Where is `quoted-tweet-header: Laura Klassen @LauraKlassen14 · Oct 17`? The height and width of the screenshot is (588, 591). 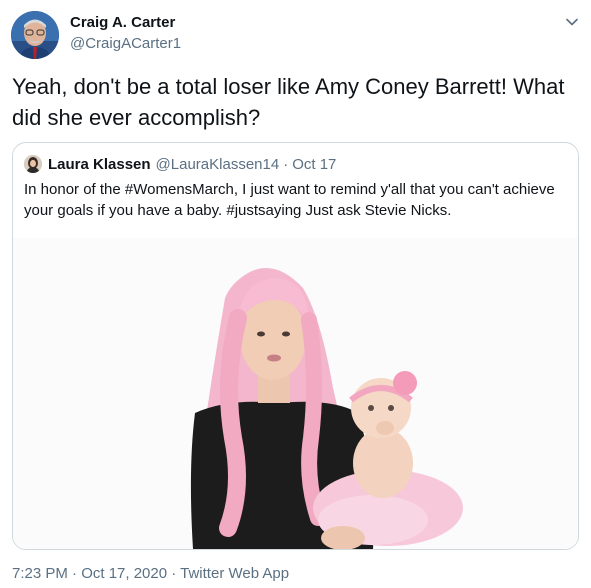 quoted-tweet-header: Laura Klassen @LauraKlassen14 · Oct 17 is located at coordinates (180, 164).